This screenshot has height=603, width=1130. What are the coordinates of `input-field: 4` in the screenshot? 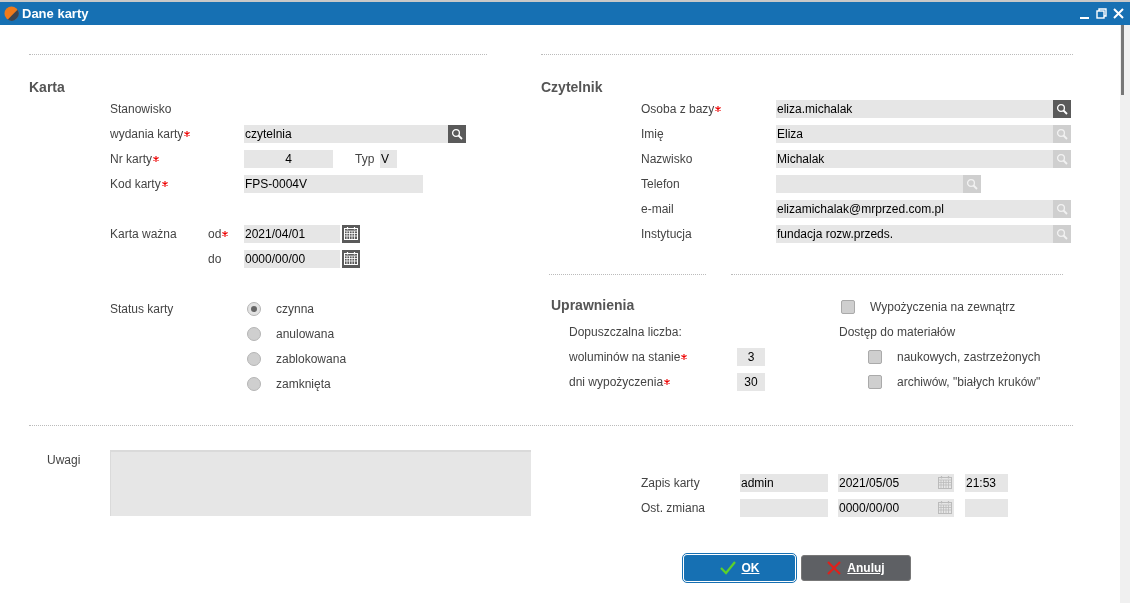 It's located at (288, 158).